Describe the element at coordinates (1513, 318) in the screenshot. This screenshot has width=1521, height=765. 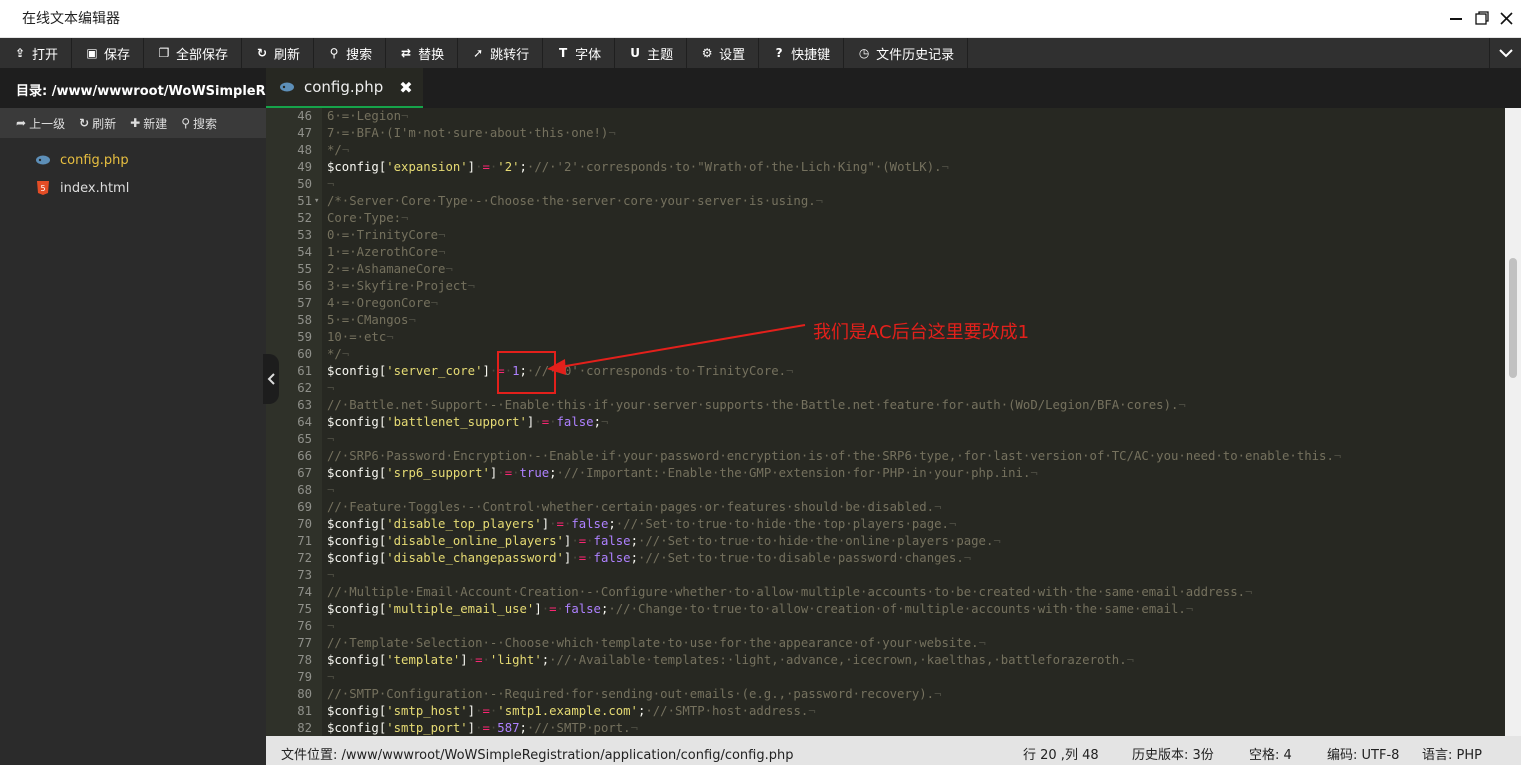
I see `scrollbar-thumb` at that location.